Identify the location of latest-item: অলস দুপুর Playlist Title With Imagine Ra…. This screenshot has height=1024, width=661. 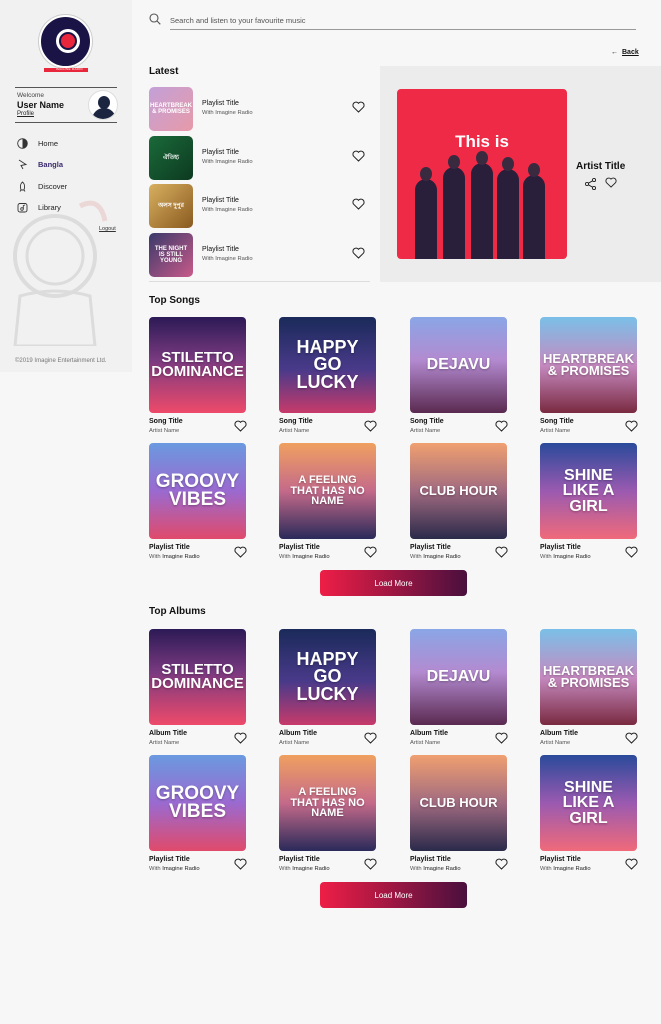
(259, 206).